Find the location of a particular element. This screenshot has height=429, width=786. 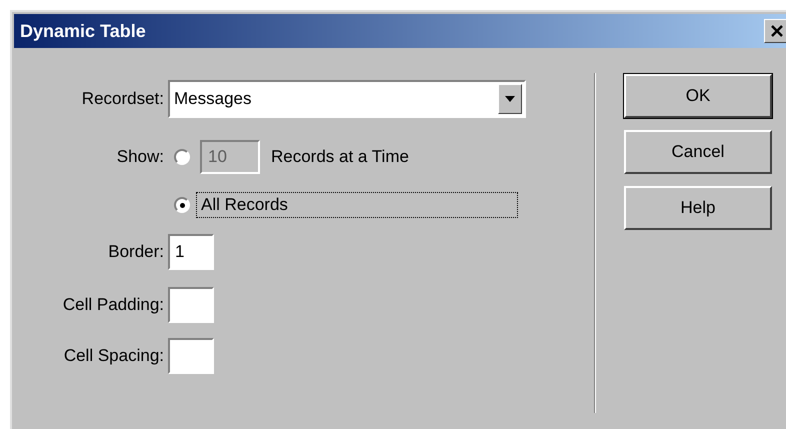

field-label: Border: is located at coordinates (136, 252).